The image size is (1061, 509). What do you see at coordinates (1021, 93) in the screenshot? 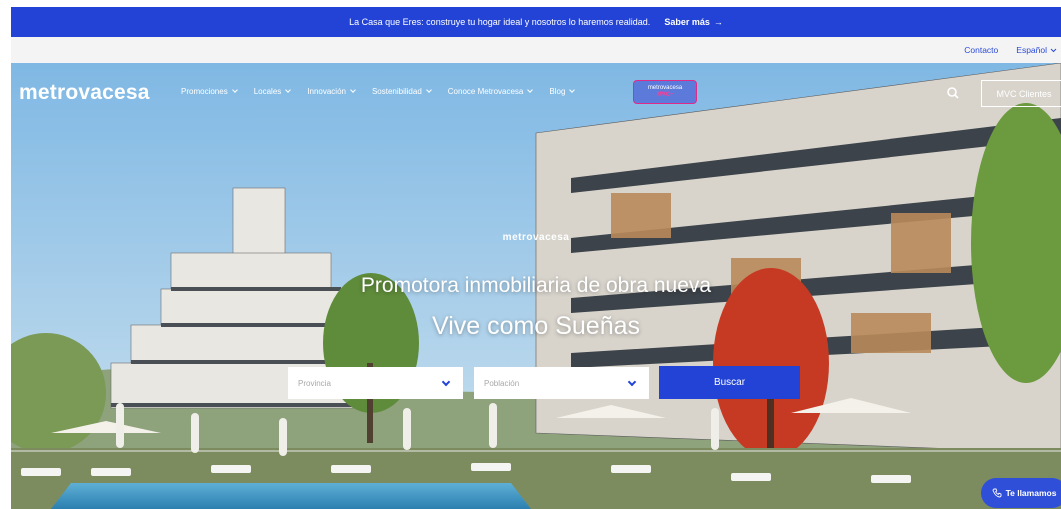
I see `mvc-clientes-button: MVC Clientes` at bounding box center [1021, 93].